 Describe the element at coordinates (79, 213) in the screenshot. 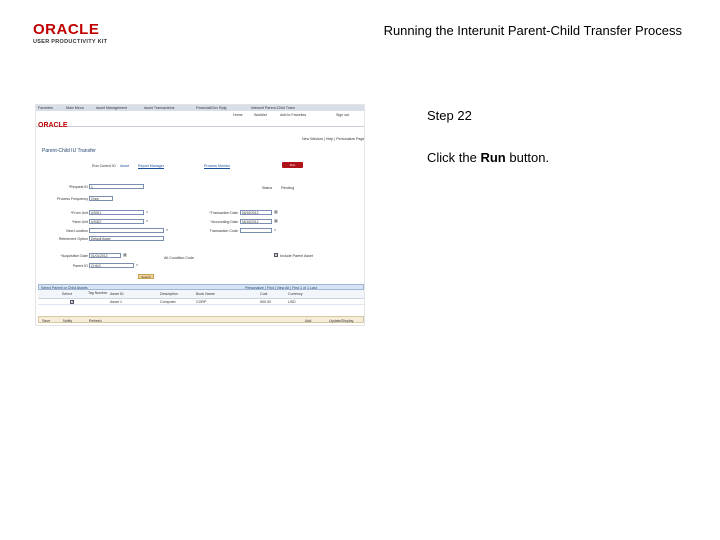

I see `from-unit-label: *From Unit` at that location.